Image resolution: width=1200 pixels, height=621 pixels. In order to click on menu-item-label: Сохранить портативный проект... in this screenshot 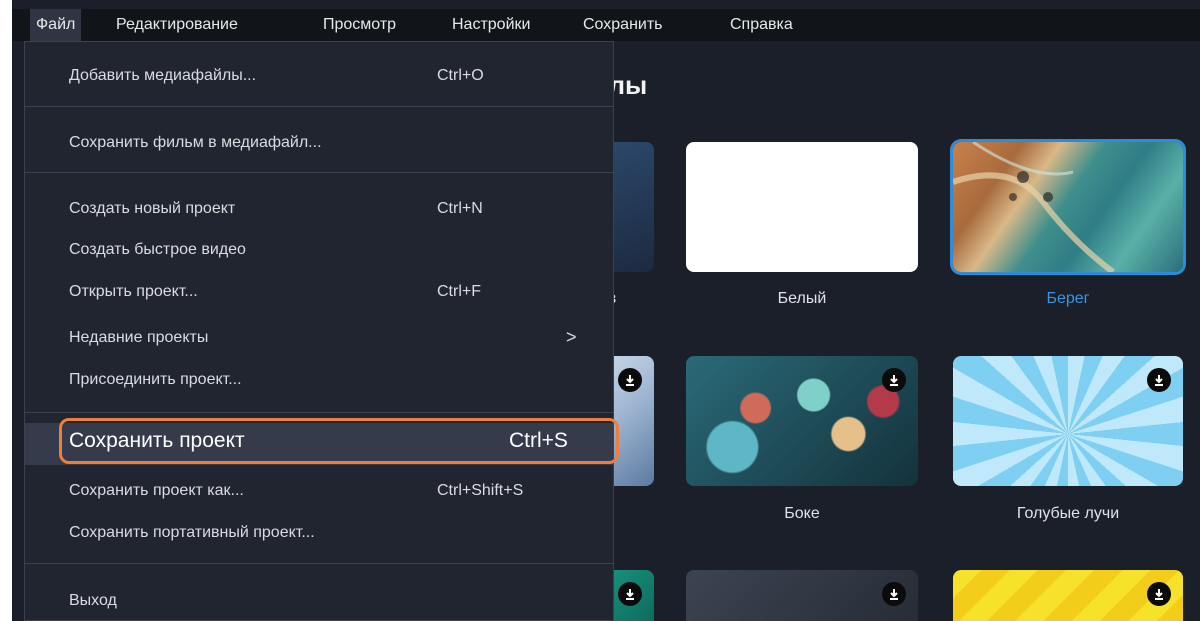, I will do `click(192, 532)`.